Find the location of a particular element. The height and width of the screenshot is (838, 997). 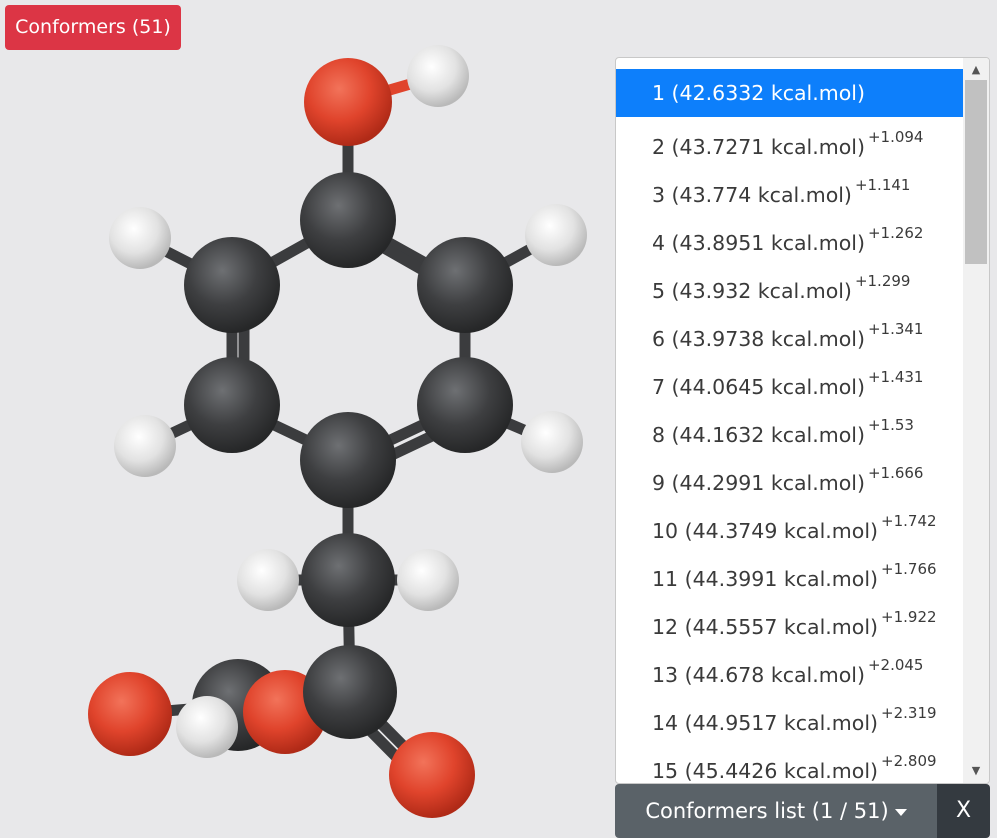

conformer-energy-delta: +1.922 is located at coordinates (909, 617).